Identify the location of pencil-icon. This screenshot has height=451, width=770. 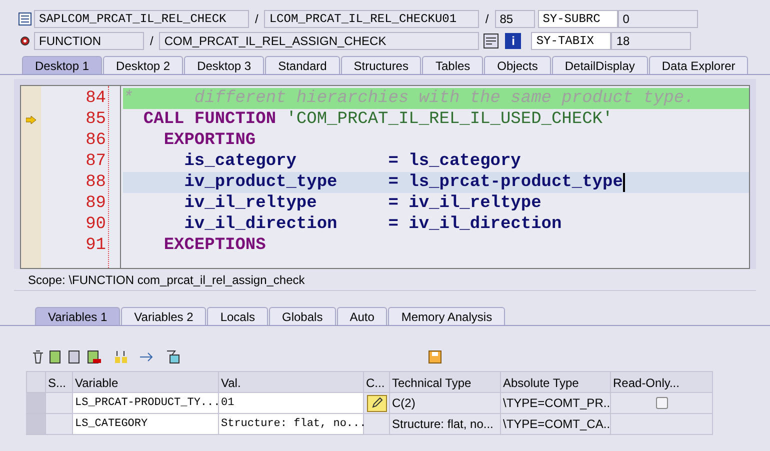
(376, 403).